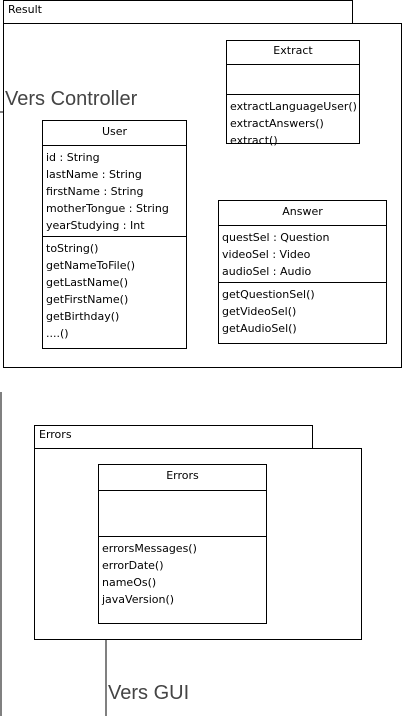  Describe the element at coordinates (107, 208) in the screenshot. I see `attribute: motherTongue : String` at that location.